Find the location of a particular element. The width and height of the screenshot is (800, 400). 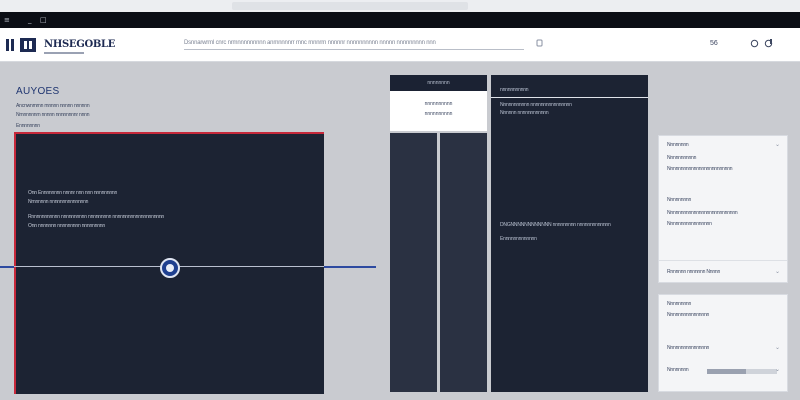

column-header: nnnnnnnn is located at coordinates (438, 83).